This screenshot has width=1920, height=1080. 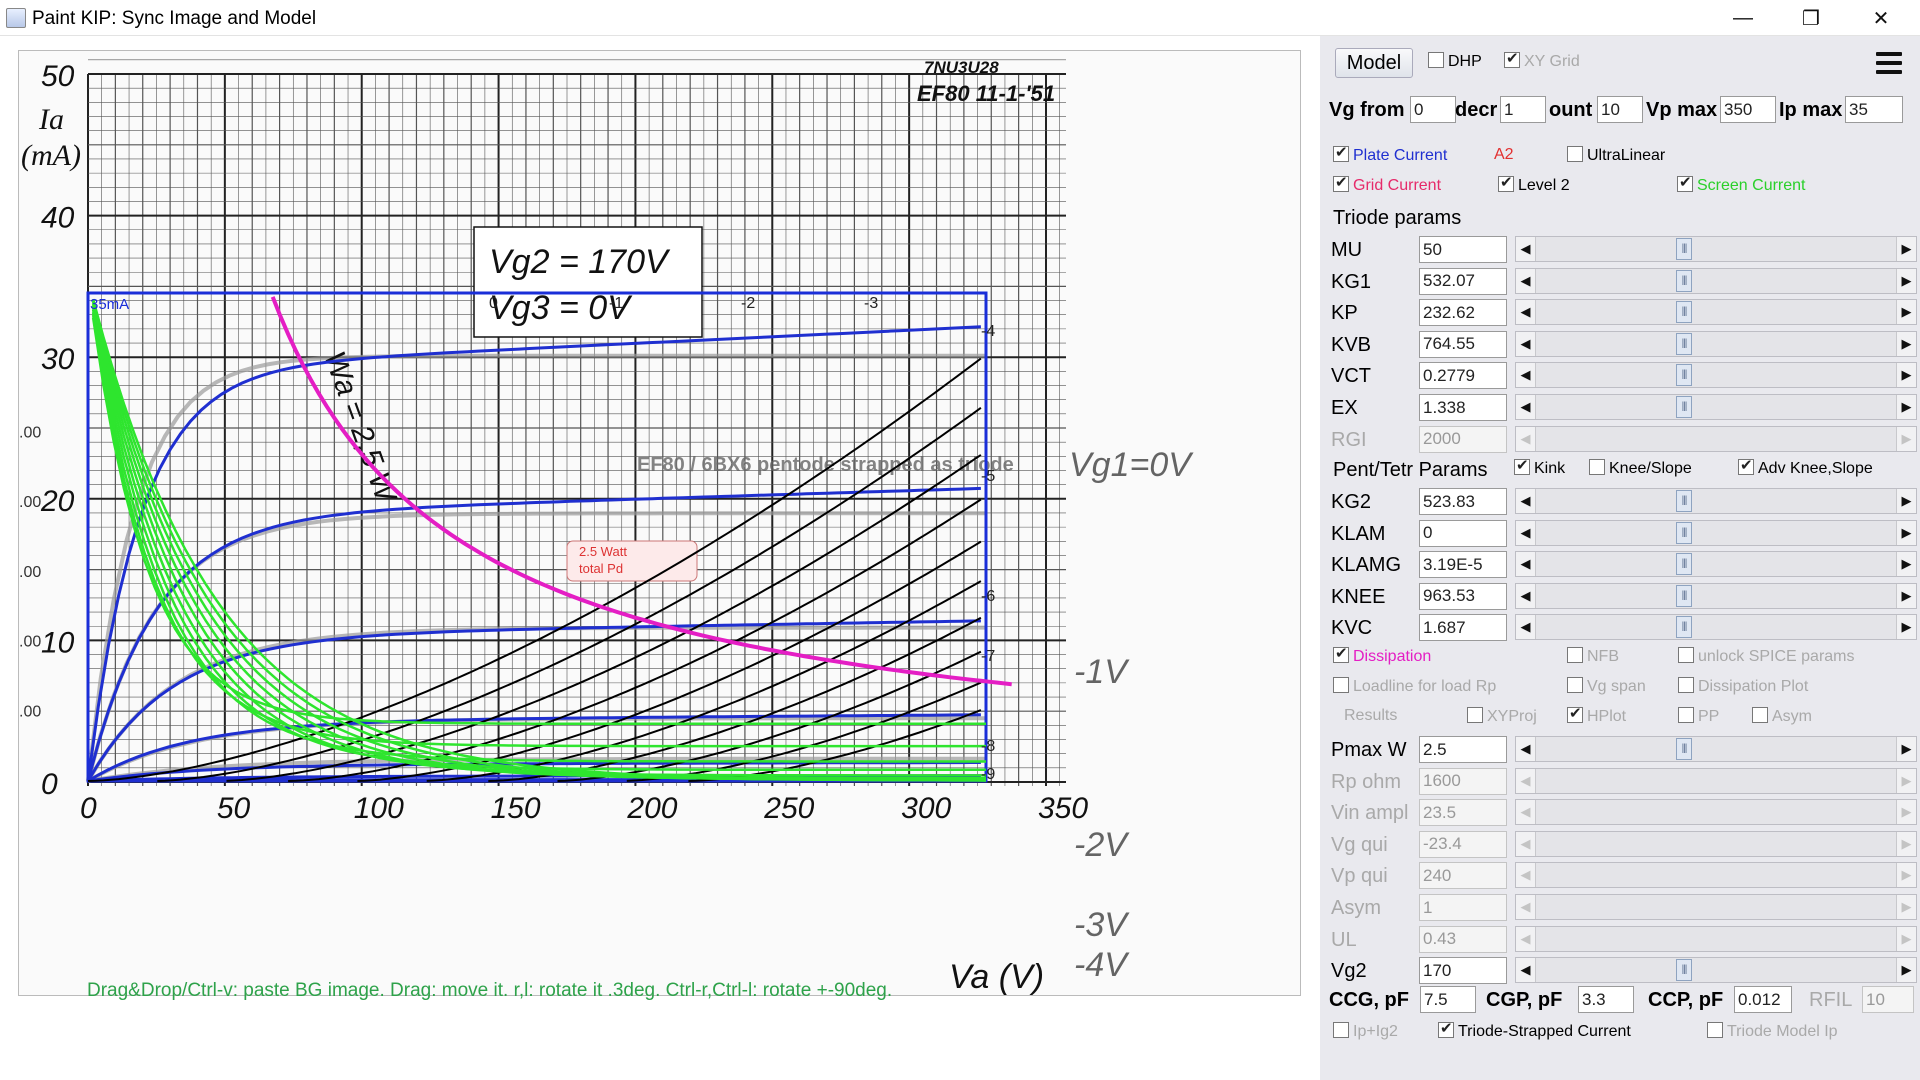 I want to click on xyproj-checkbox-box, so click(x=1475, y=715).